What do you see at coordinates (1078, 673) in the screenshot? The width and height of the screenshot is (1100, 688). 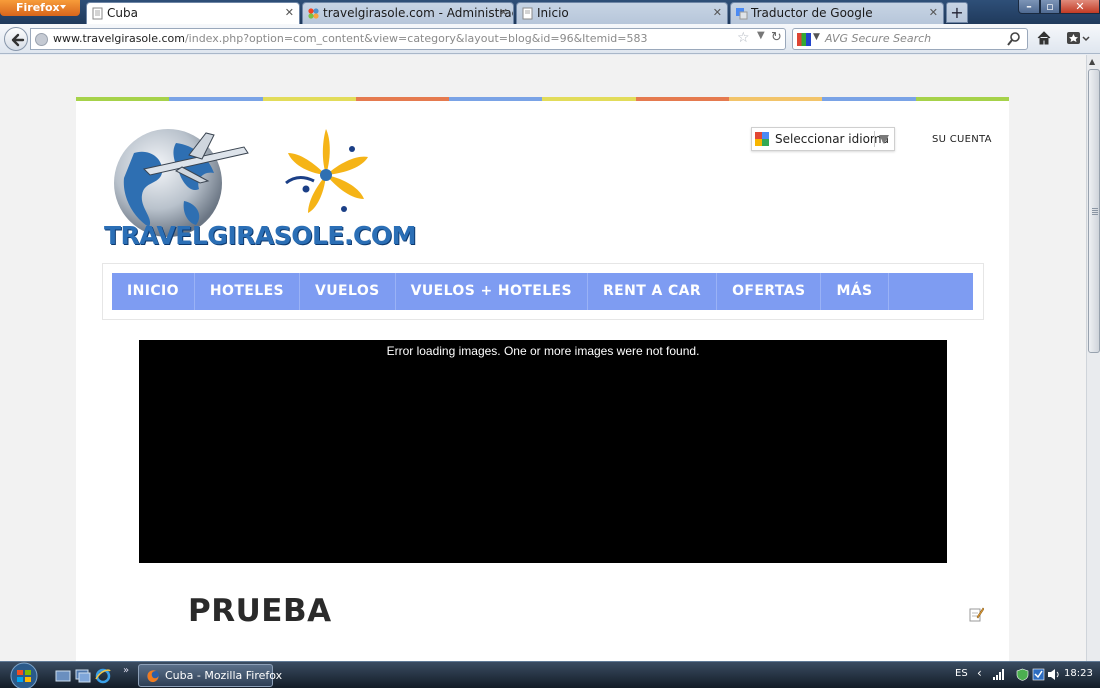 I see `system-clock: 18:23` at bounding box center [1078, 673].